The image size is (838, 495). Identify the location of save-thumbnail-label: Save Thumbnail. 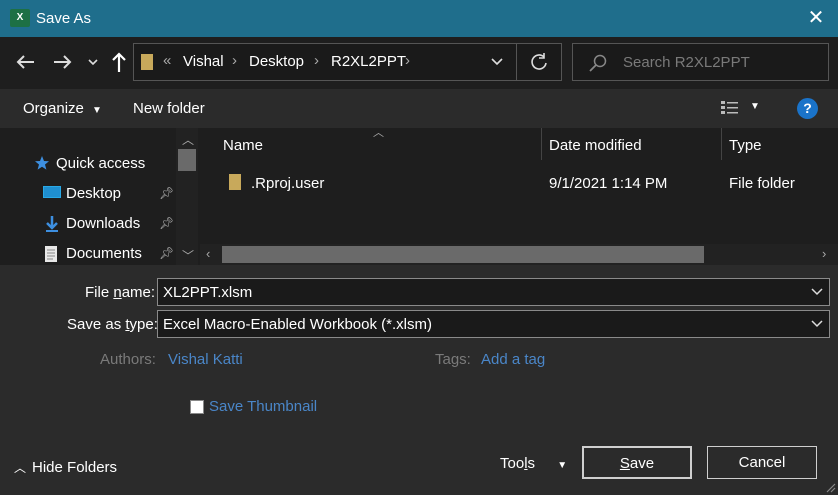
(263, 406).